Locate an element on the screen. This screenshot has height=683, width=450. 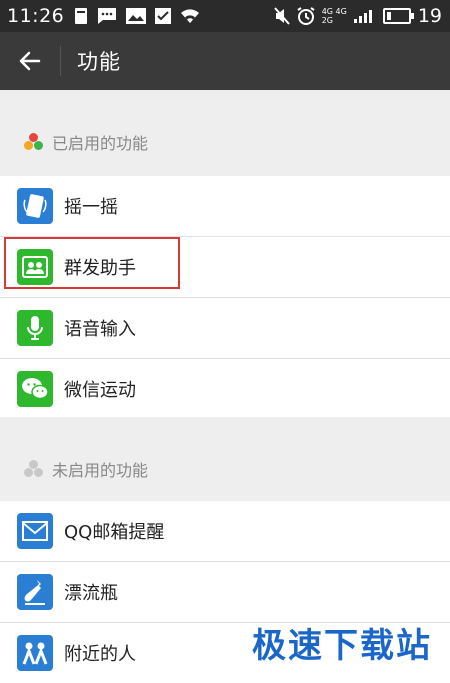
message-icon is located at coordinates (107, 16).